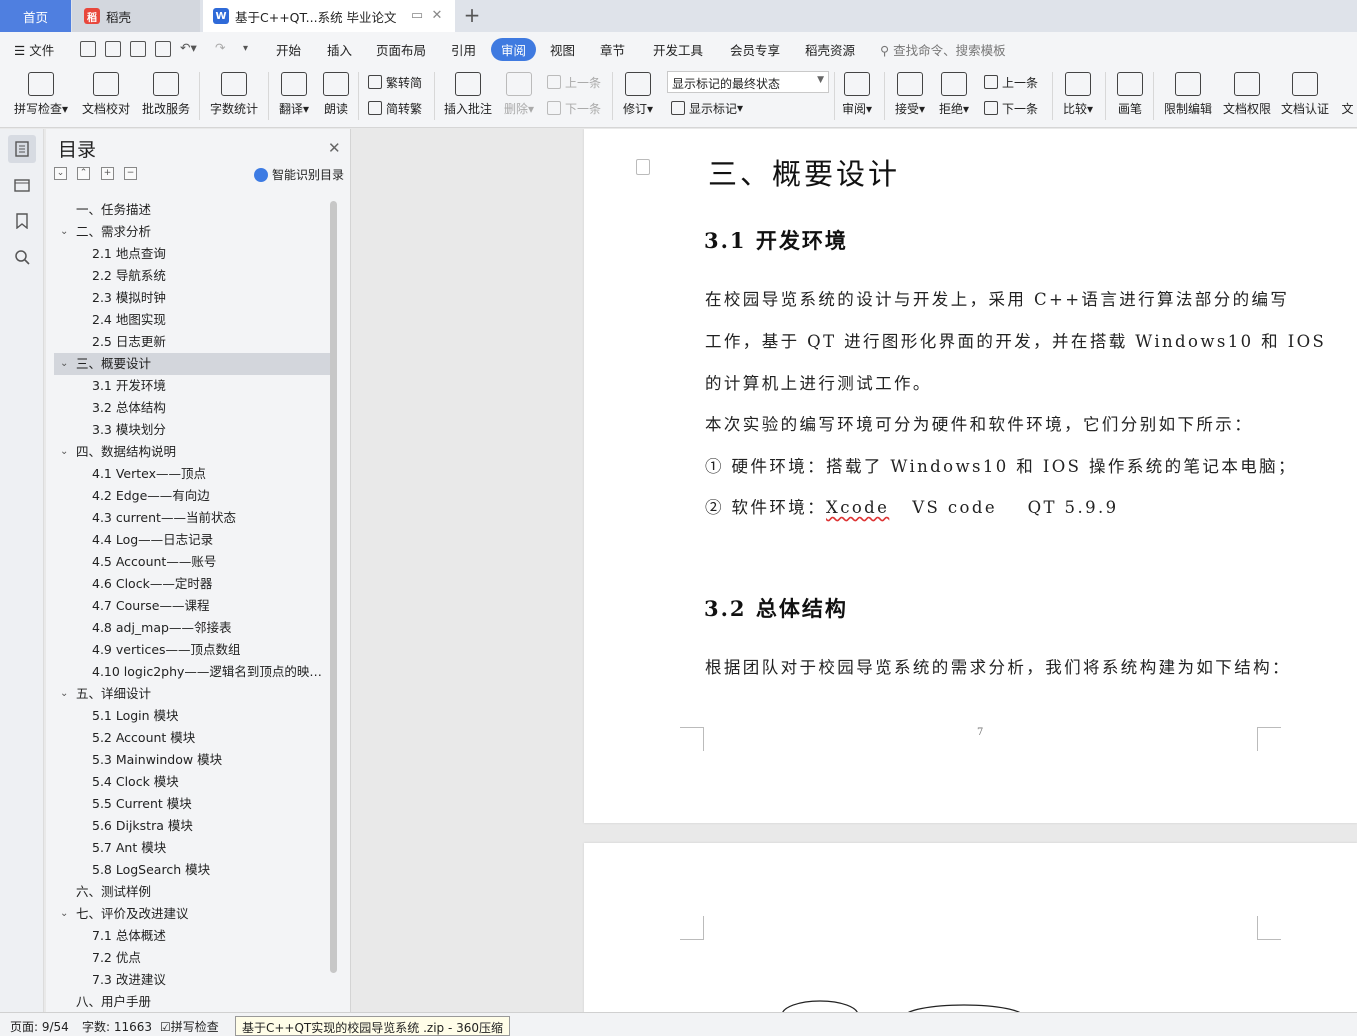  Describe the element at coordinates (329, 16) in the screenshot. I see `tab-document: W 基于C++QT...系统 毕业论文 ▭ ✕` at that location.